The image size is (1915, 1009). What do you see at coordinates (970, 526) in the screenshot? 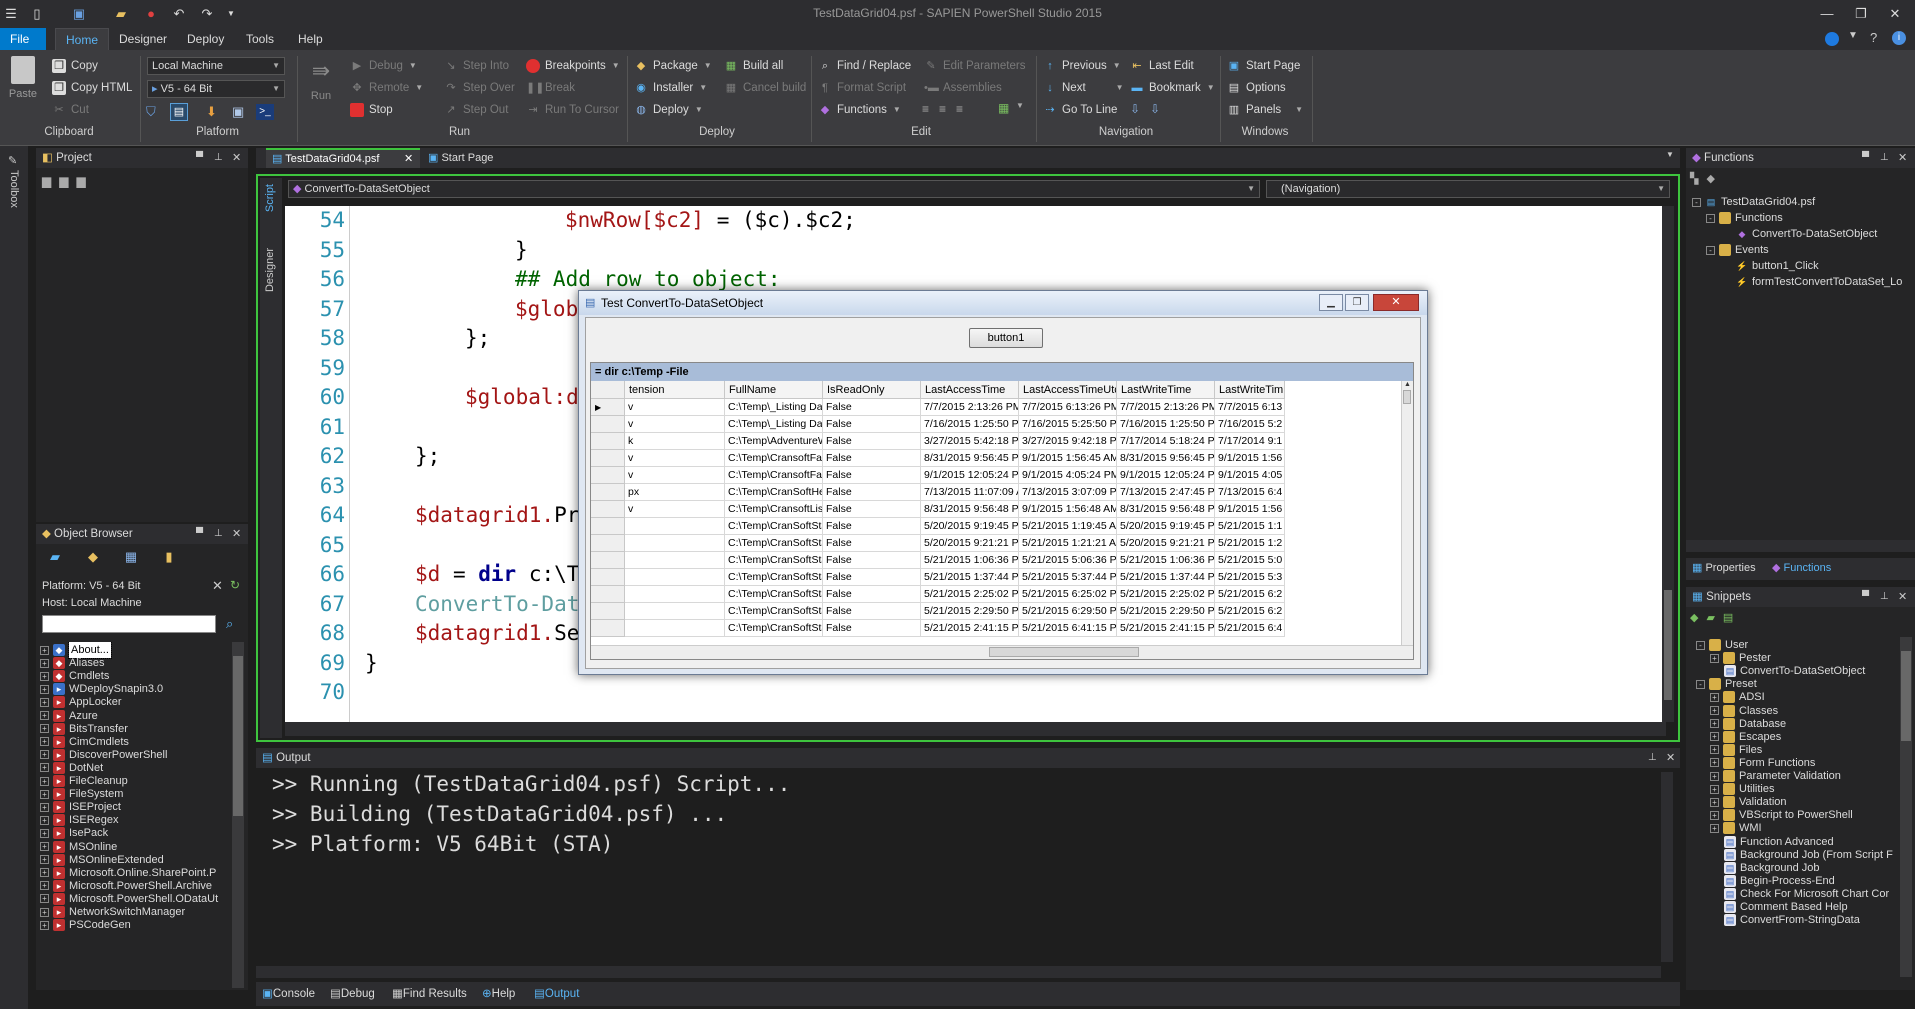
I see `grid-cell: 5/20/2015 9:19:45 PM` at bounding box center [970, 526].